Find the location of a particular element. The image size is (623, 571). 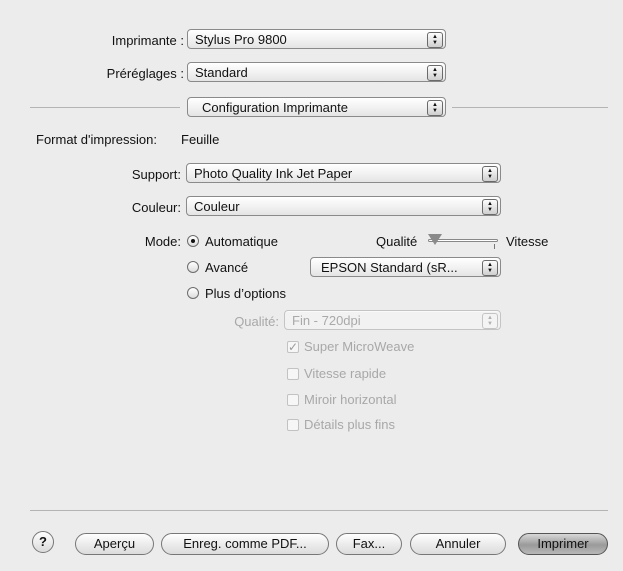

cancel-button: Annuler is located at coordinates (458, 544).